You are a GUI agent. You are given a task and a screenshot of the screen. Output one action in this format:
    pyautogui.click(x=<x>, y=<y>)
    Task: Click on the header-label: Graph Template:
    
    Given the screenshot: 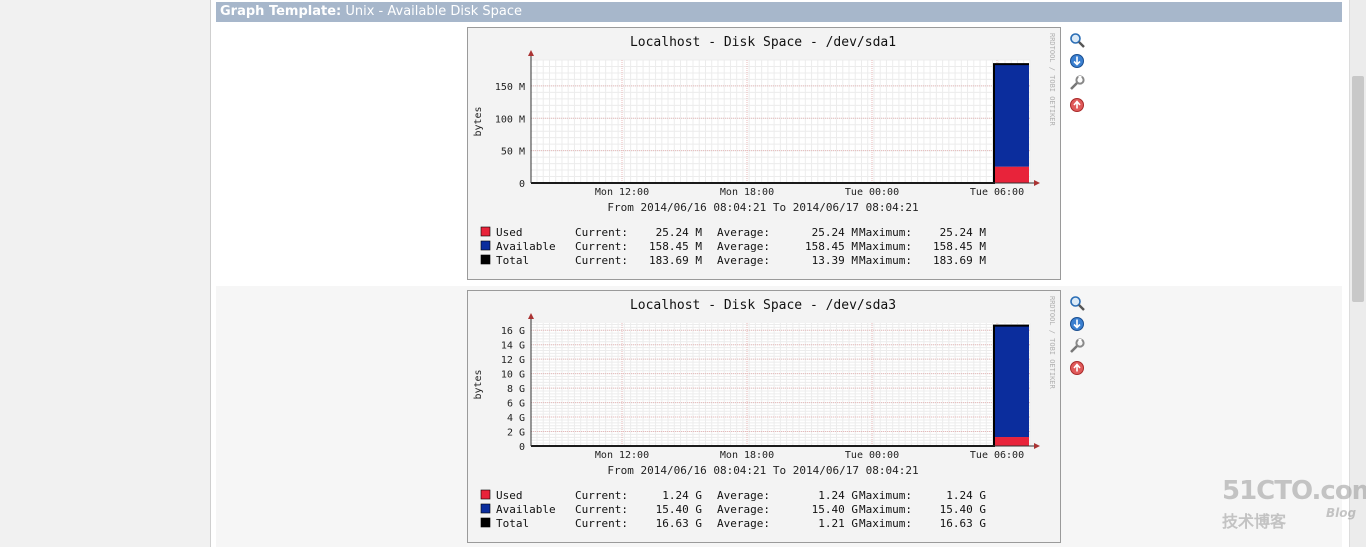 What is the action you would take?
    pyautogui.click(x=281, y=11)
    